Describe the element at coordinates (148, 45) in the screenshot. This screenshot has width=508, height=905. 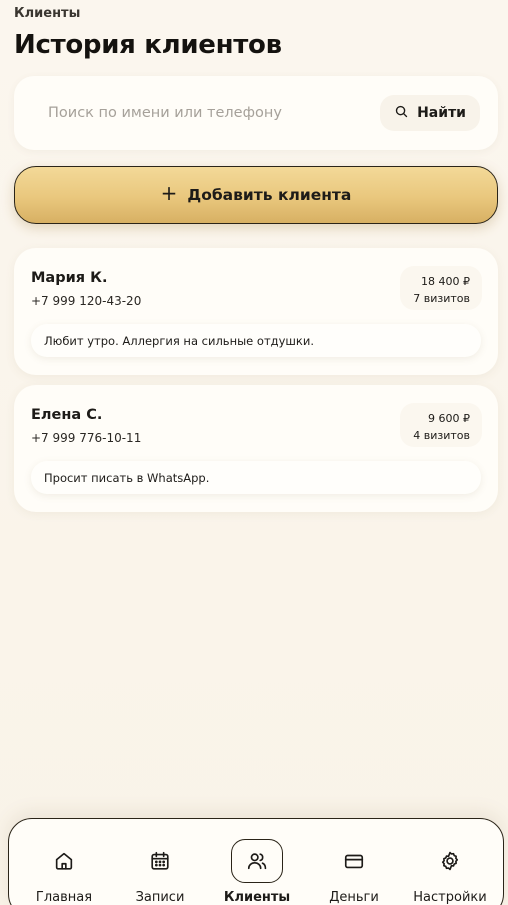
I see `page-title: История клиентов` at that location.